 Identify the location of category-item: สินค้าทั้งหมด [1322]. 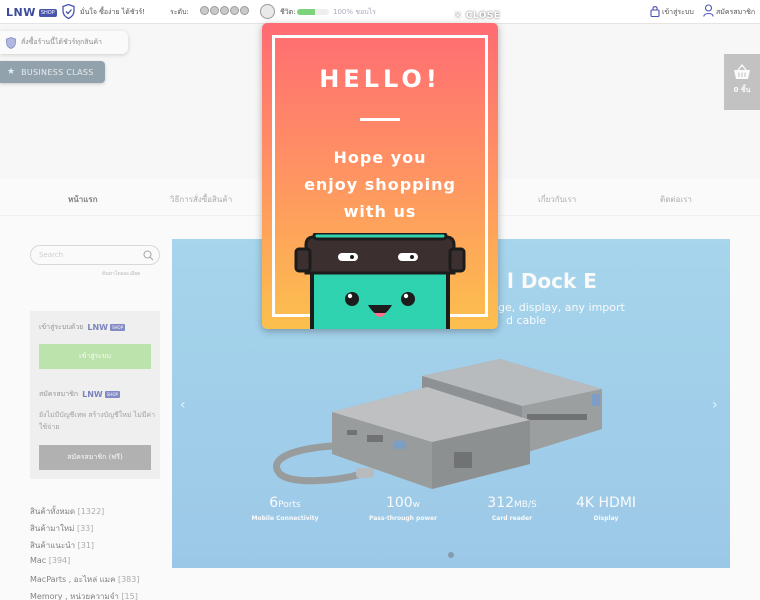
(84, 513).